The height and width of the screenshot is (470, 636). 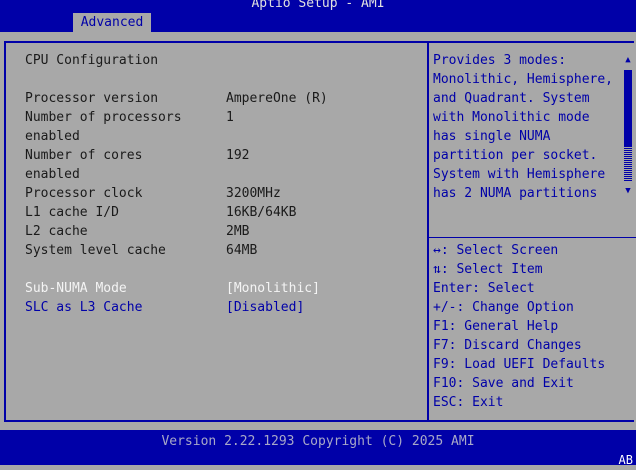 I want to click on info-label: Processor clock, so click(x=84, y=193).